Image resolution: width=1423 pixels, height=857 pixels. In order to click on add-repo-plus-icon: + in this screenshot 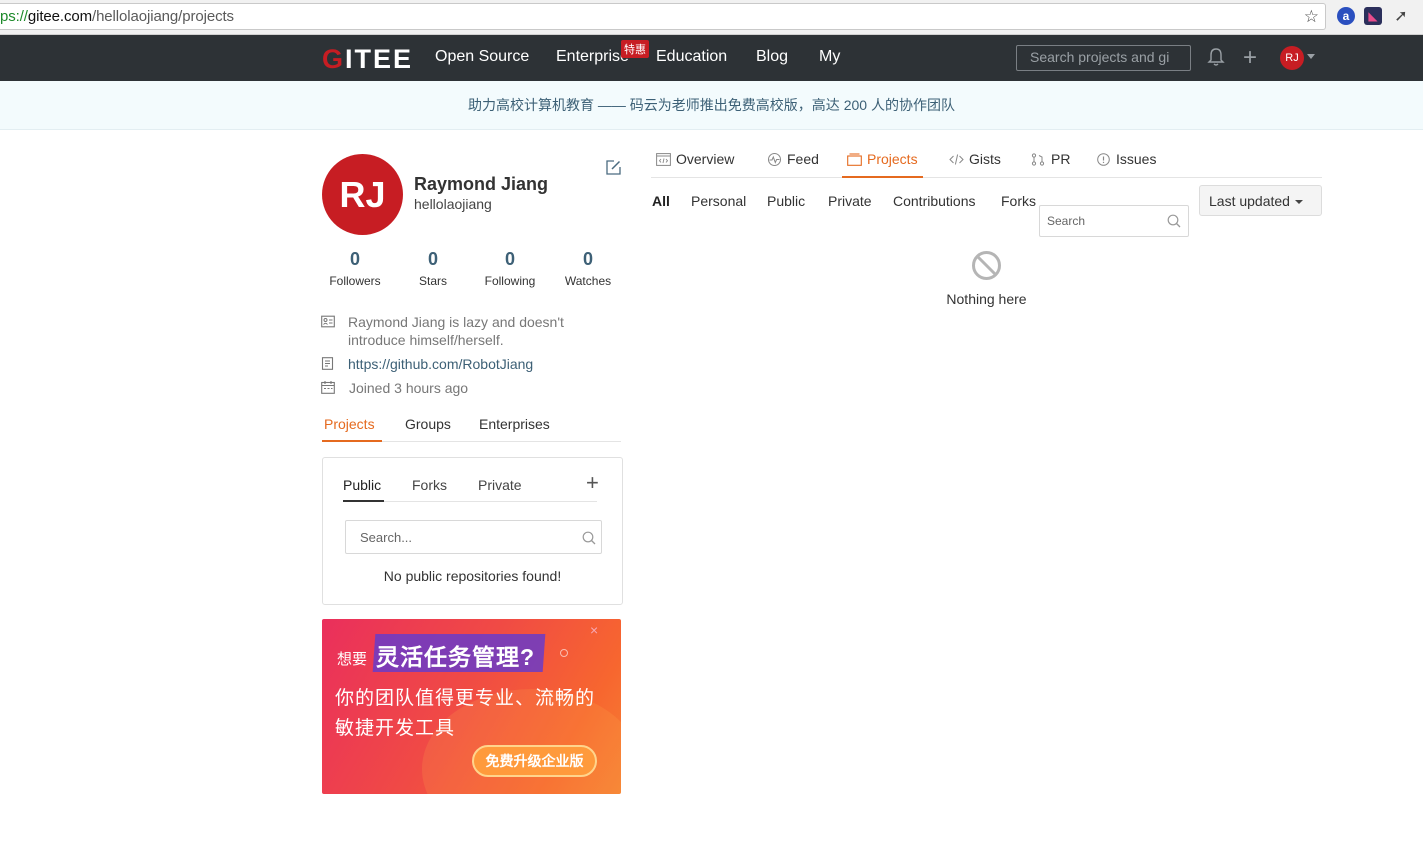, I will do `click(592, 483)`.